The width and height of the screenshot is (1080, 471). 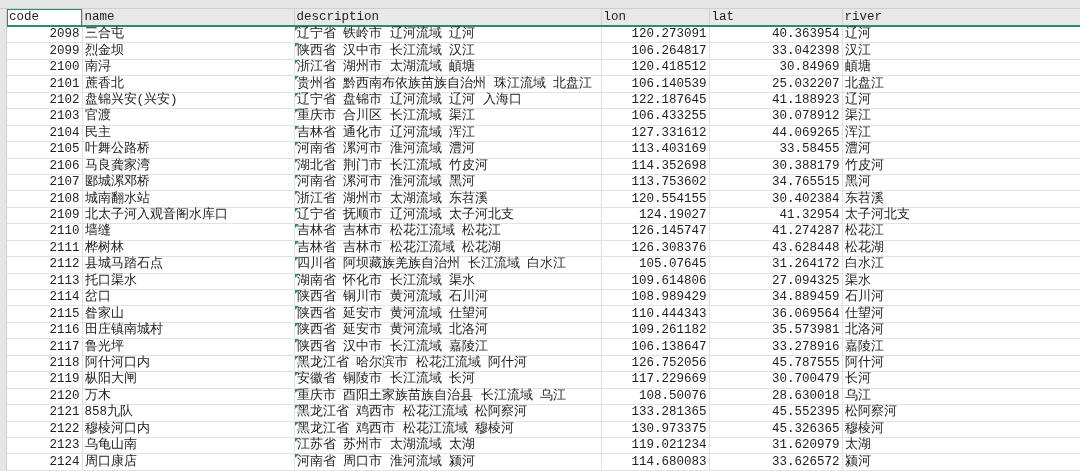 What do you see at coordinates (961, 182) in the screenshot?
I see `table-cell: 黑河` at bounding box center [961, 182].